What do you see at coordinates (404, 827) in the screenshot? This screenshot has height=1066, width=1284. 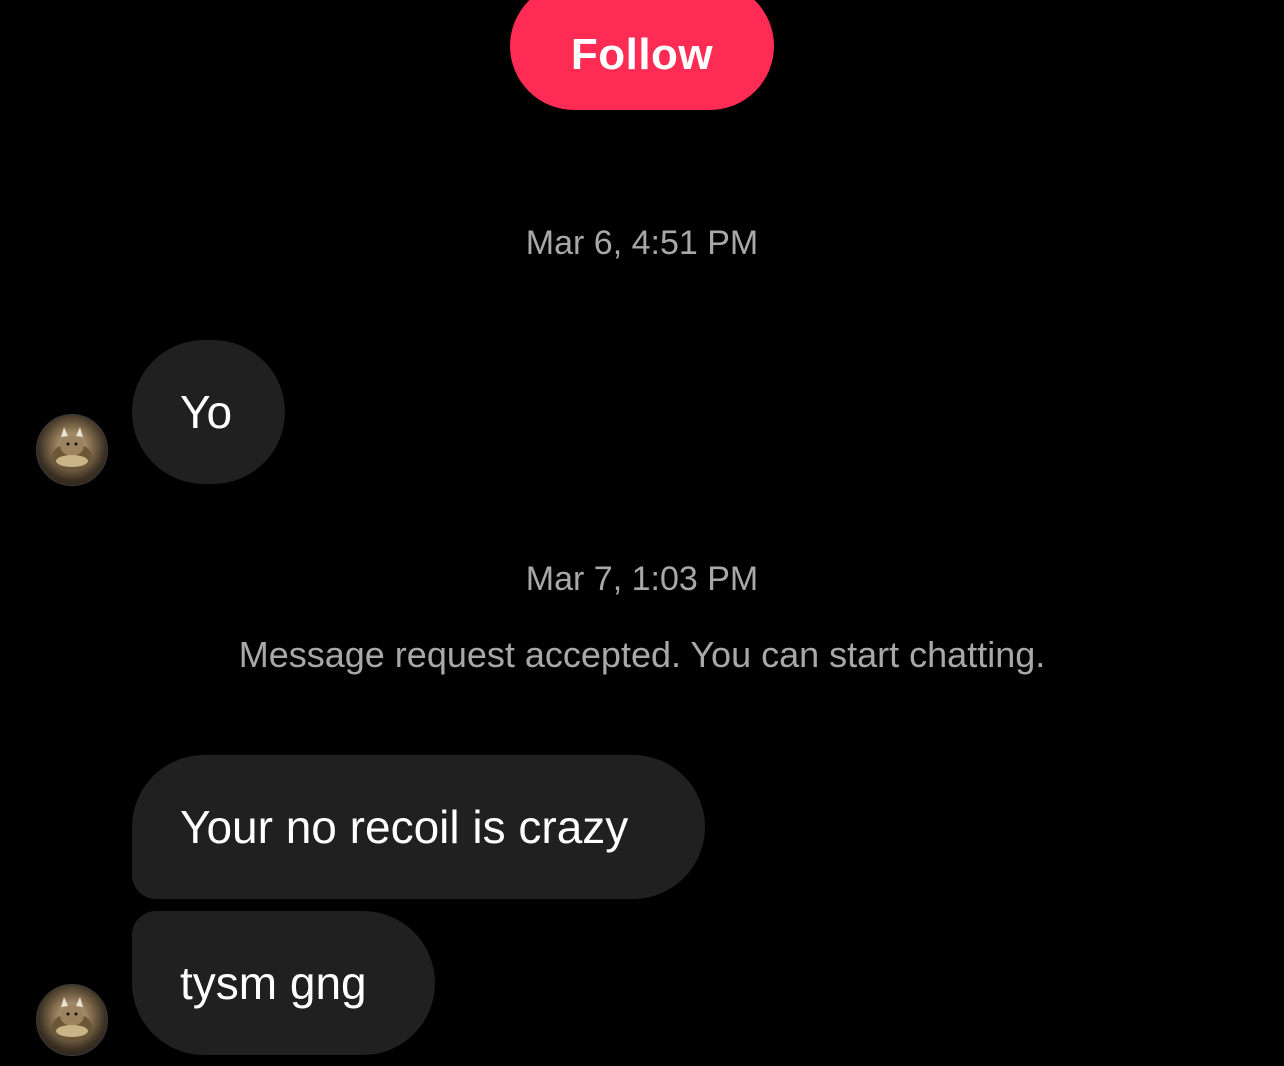 I see `message-text: Your no recoil is crazy` at bounding box center [404, 827].